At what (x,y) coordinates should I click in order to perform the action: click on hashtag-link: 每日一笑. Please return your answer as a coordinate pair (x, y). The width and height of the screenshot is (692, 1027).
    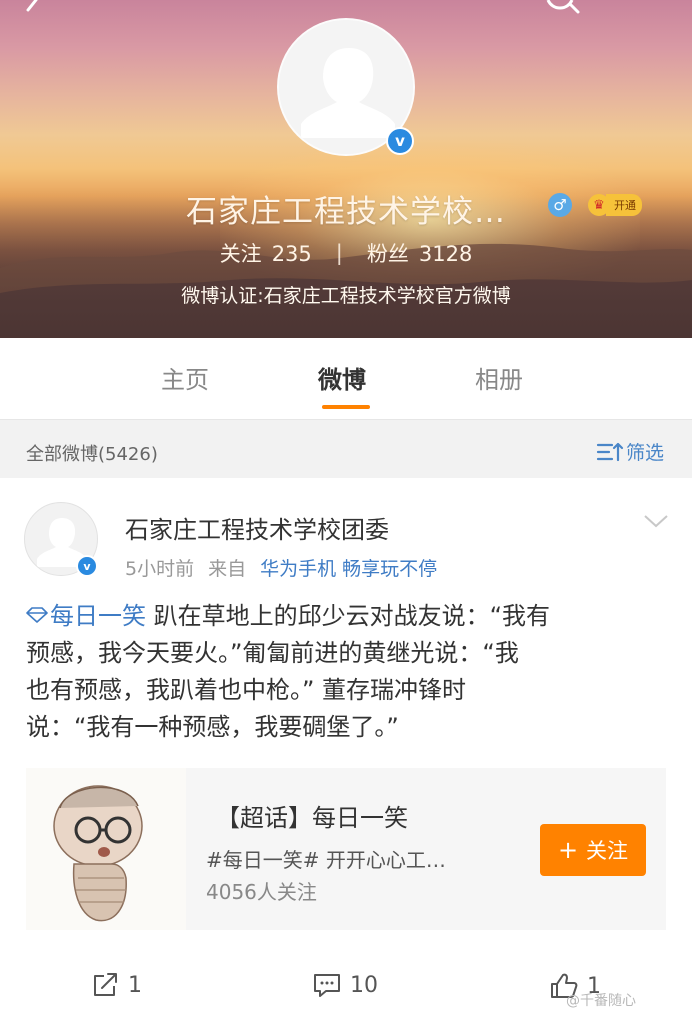
    Looking at the image, I should click on (86, 616).